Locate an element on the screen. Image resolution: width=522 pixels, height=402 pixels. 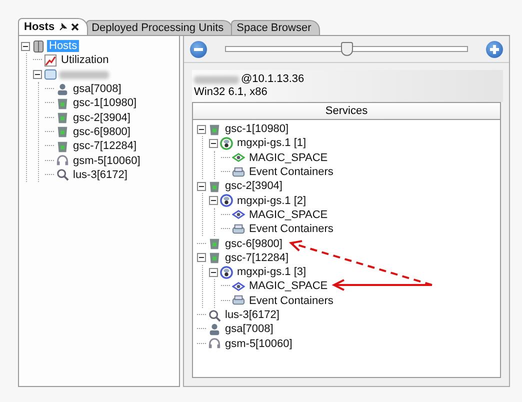
pin-icon is located at coordinates (62, 27).